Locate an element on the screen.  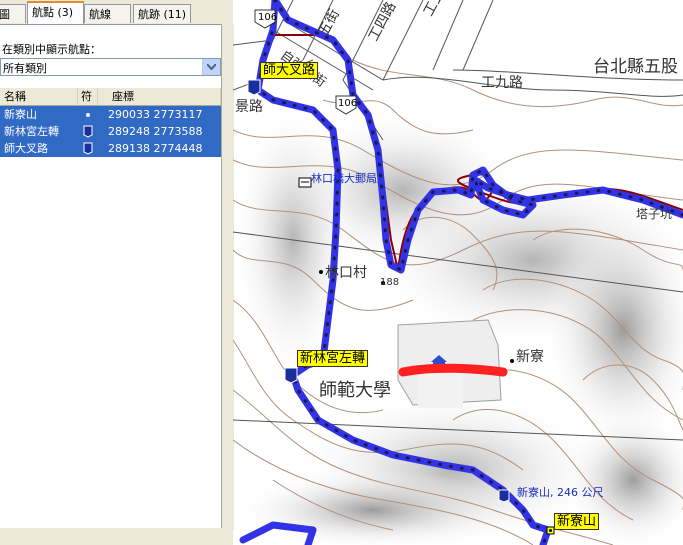
panel-tabs: 圖 航點 (3) 航線 航跡 (11) is located at coordinates (116, 12).